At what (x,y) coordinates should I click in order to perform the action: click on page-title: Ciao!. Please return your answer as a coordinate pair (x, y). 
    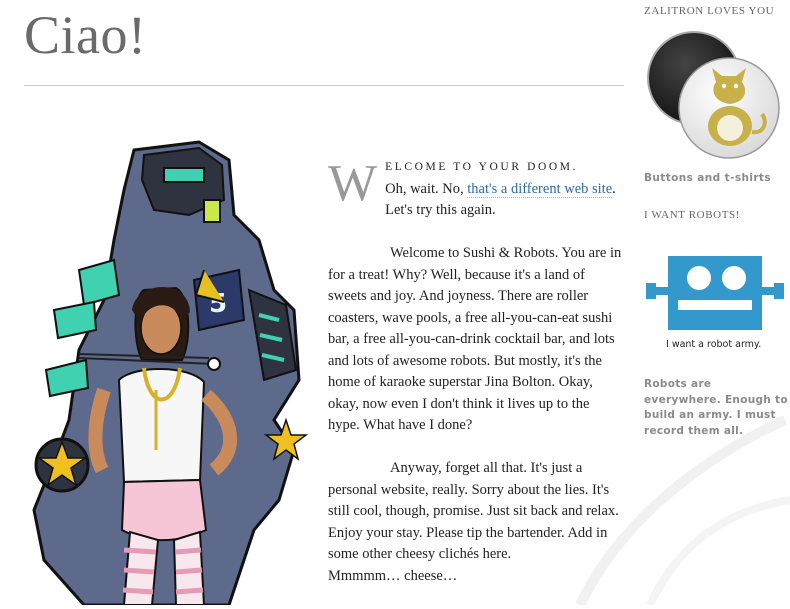
    Looking at the image, I should click on (85, 35).